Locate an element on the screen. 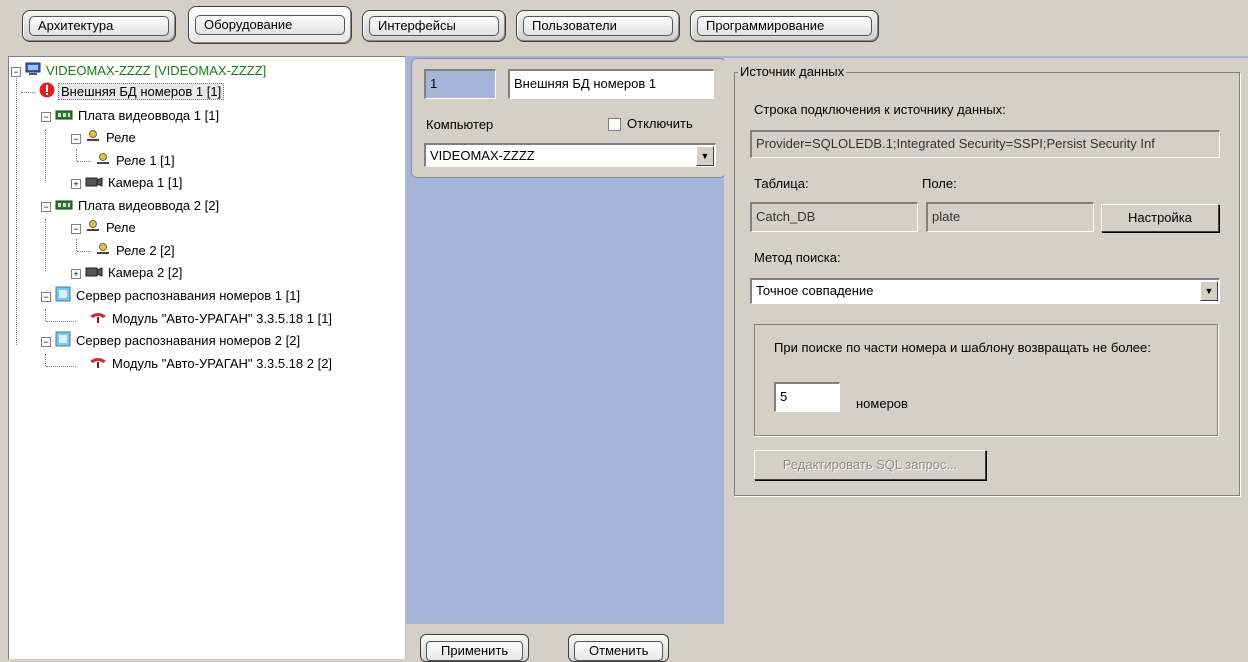 This screenshot has height=662, width=1248. tab-equipment: Оборудование is located at coordinates (270, 25).